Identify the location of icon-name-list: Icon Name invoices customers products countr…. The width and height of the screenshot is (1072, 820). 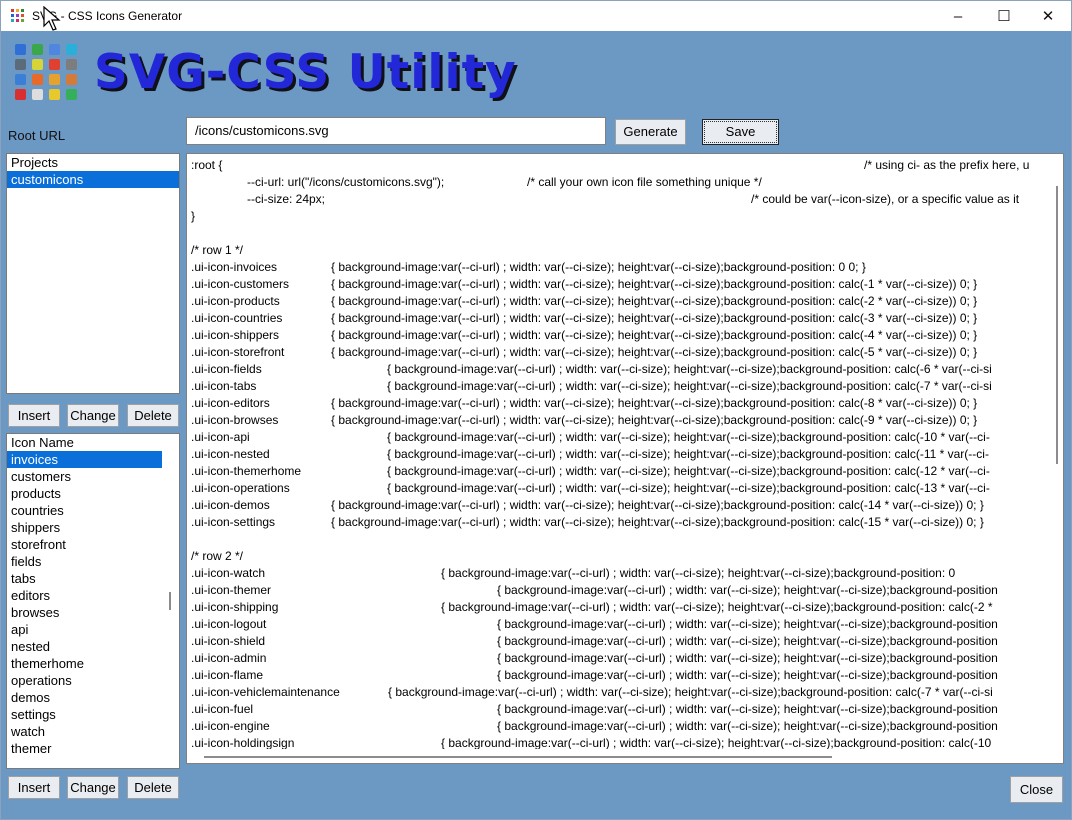
(93, 601).